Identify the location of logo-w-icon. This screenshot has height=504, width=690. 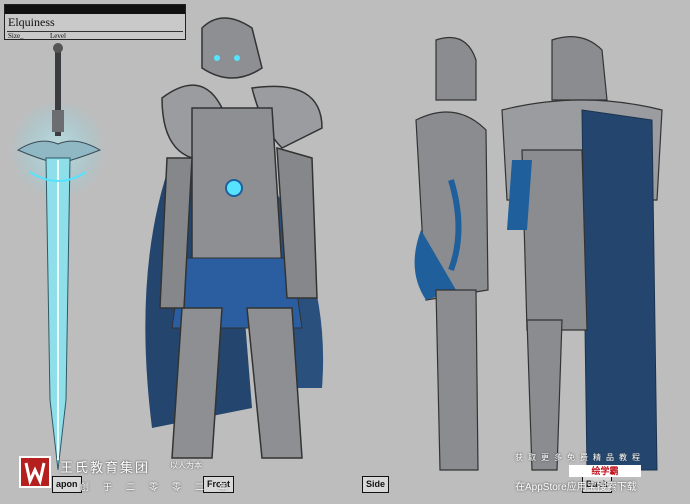
(35, 474).